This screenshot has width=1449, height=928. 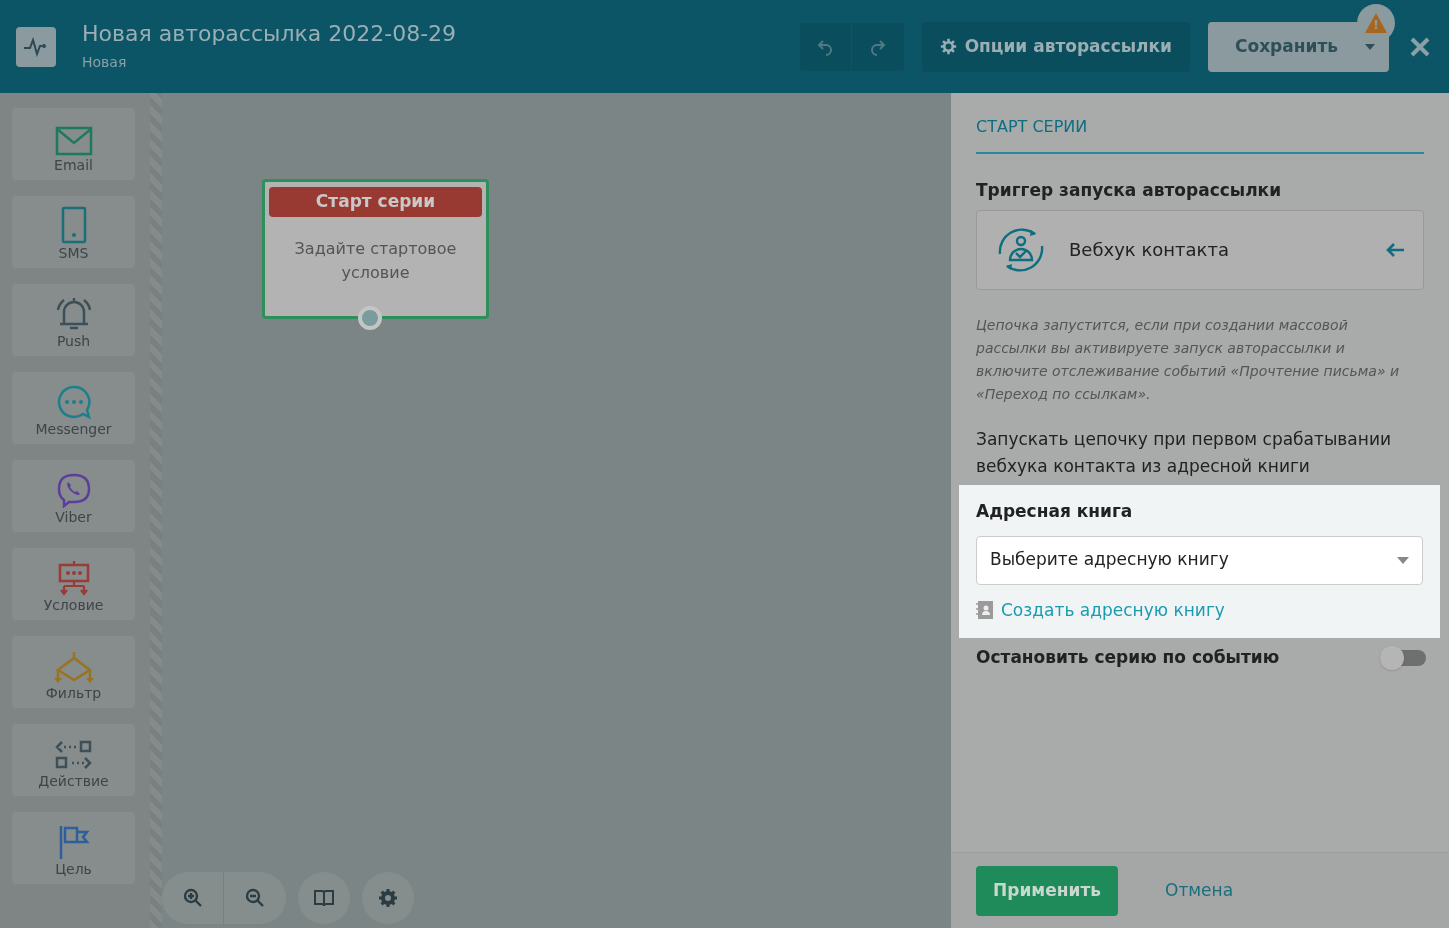 I want to click on contact-book-icon, so click(x=984, y=610).